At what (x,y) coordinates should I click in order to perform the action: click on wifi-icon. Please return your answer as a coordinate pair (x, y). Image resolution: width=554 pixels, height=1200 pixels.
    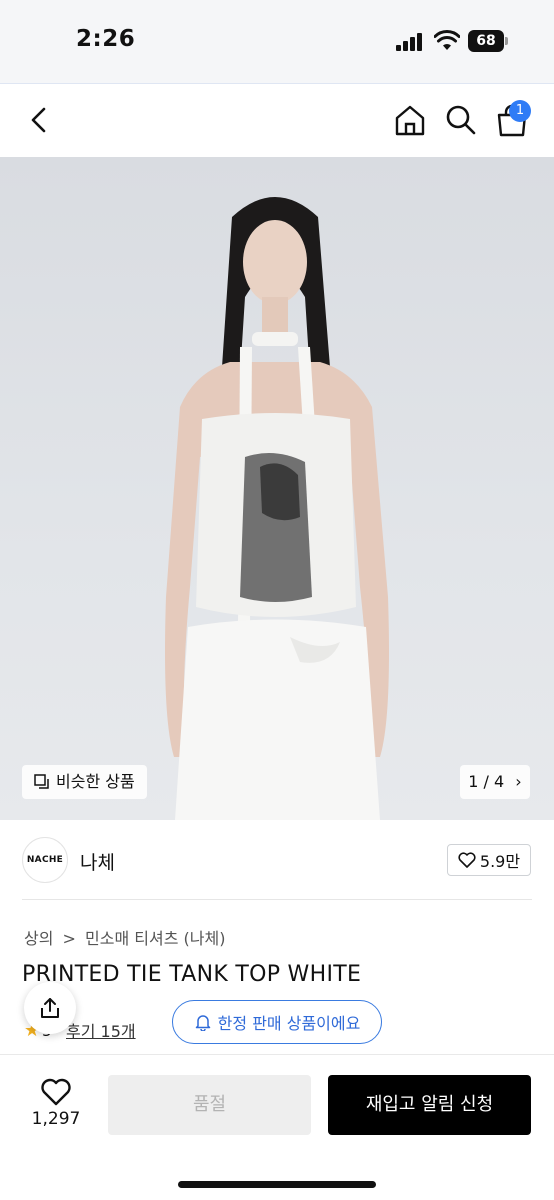
    Looking at the image, I should click on (447, 40).